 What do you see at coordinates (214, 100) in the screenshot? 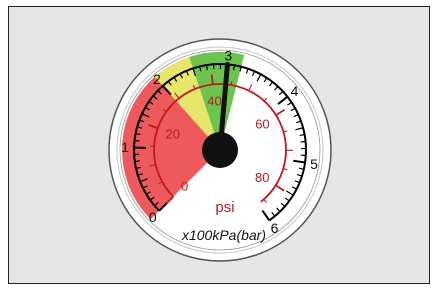
I see `inner-label-40: 40` at bounding box center [214, 100].